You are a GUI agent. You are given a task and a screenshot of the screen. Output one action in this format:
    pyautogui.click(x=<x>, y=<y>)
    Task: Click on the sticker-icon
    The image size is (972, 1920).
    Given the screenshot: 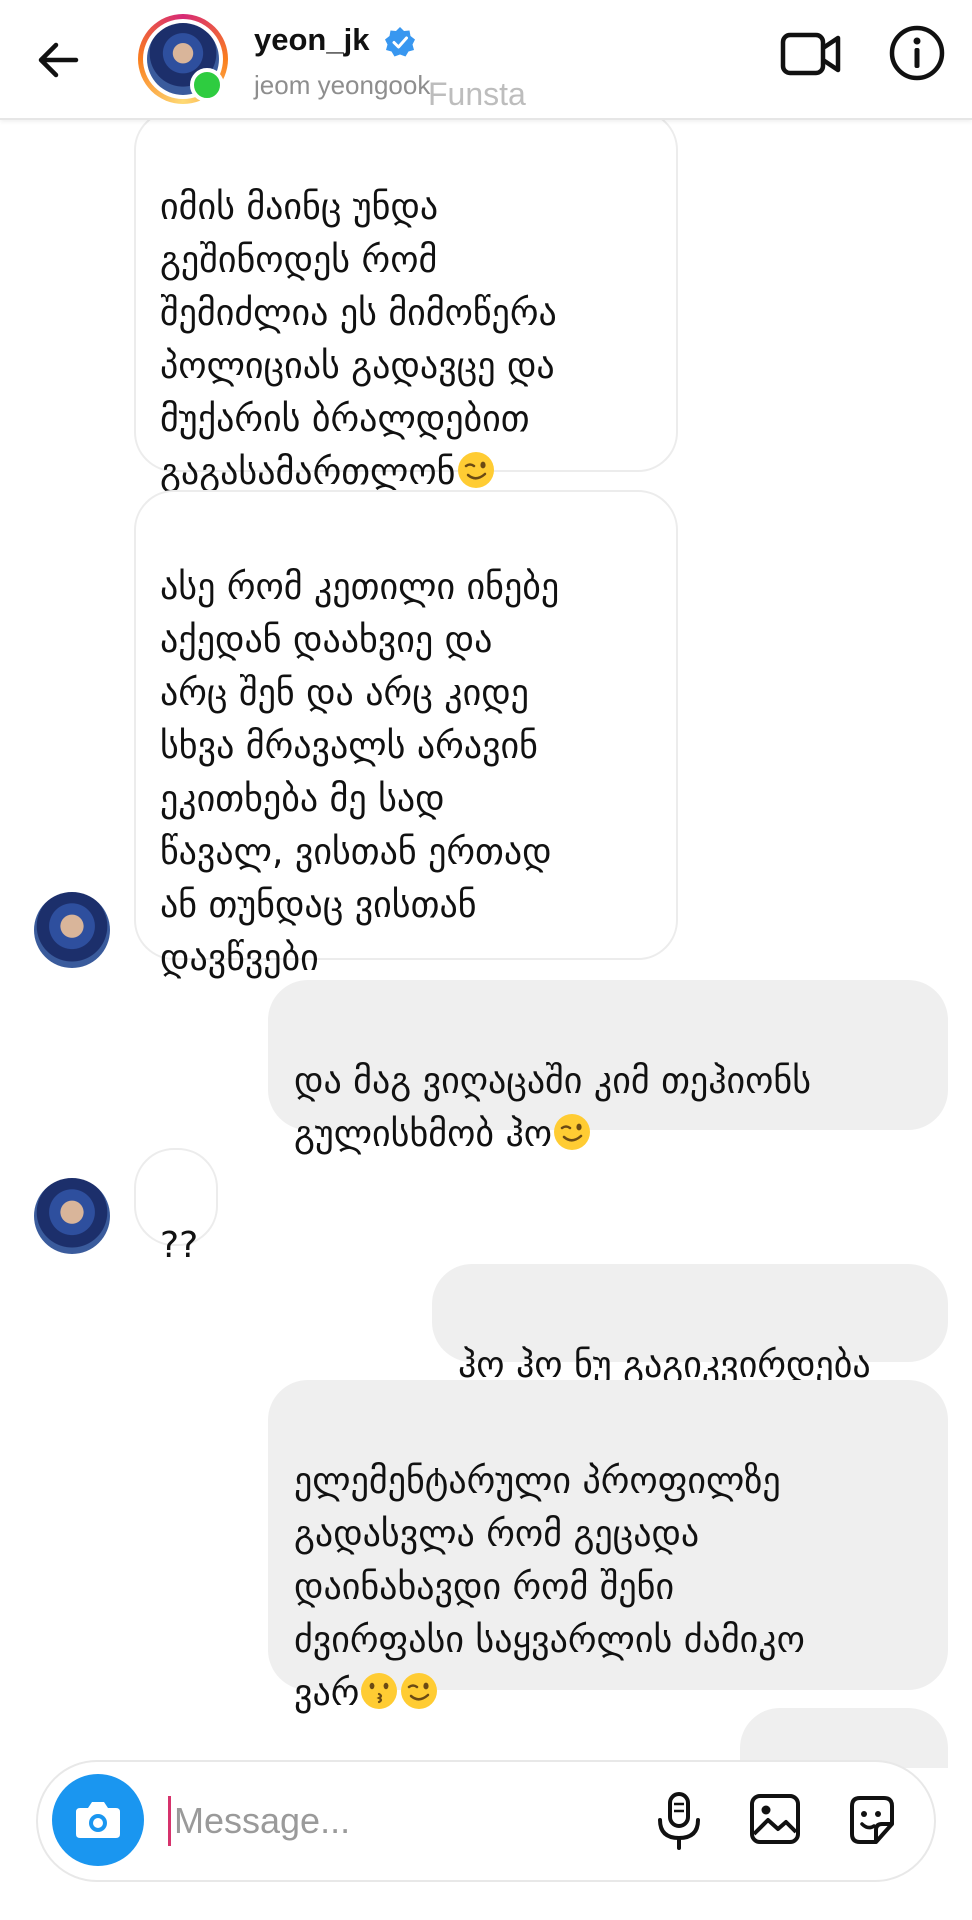 What is the action you would take?
    pyautogui.click(x=872, y=1820)
    